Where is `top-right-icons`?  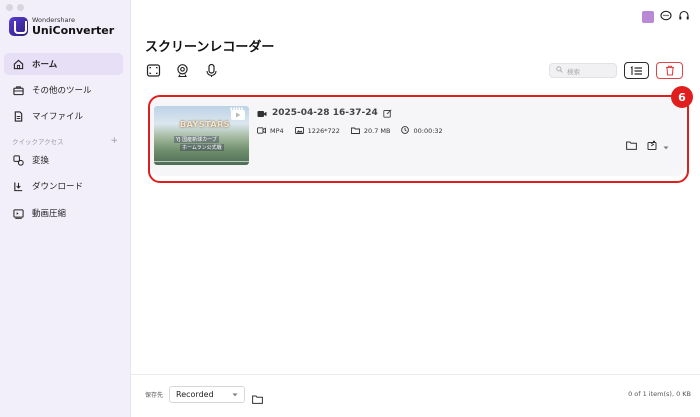
top-right-icons is located at coordinates (666, 16).